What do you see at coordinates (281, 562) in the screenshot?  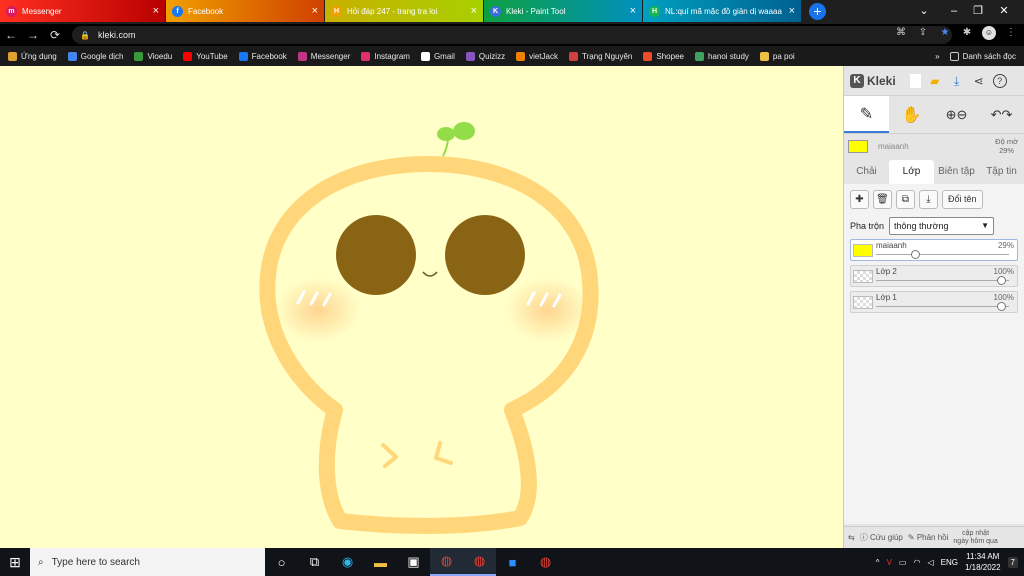 I see `cortana-icon: ○` at bounding box center [281, 562].